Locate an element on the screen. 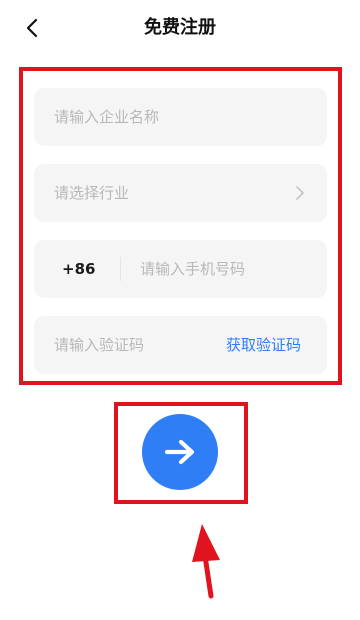  divider is located at coordinates (120, 269).